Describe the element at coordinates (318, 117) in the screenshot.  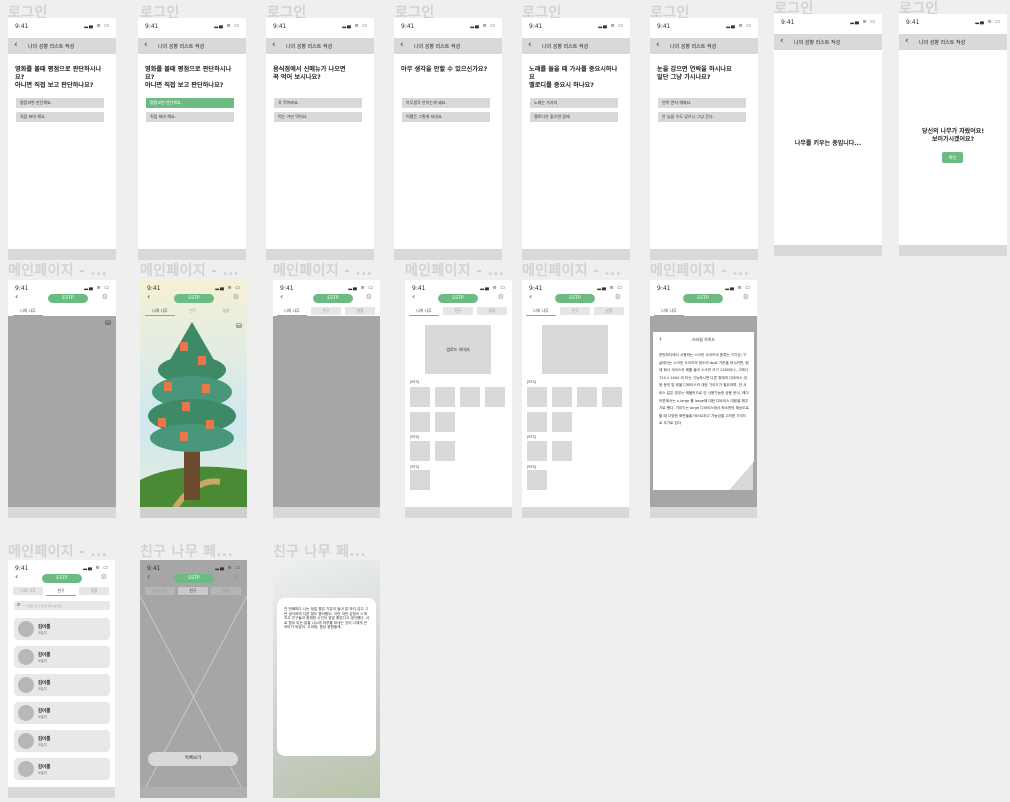
I see `option-button: 먹는 거만 먹어요.` at that location.